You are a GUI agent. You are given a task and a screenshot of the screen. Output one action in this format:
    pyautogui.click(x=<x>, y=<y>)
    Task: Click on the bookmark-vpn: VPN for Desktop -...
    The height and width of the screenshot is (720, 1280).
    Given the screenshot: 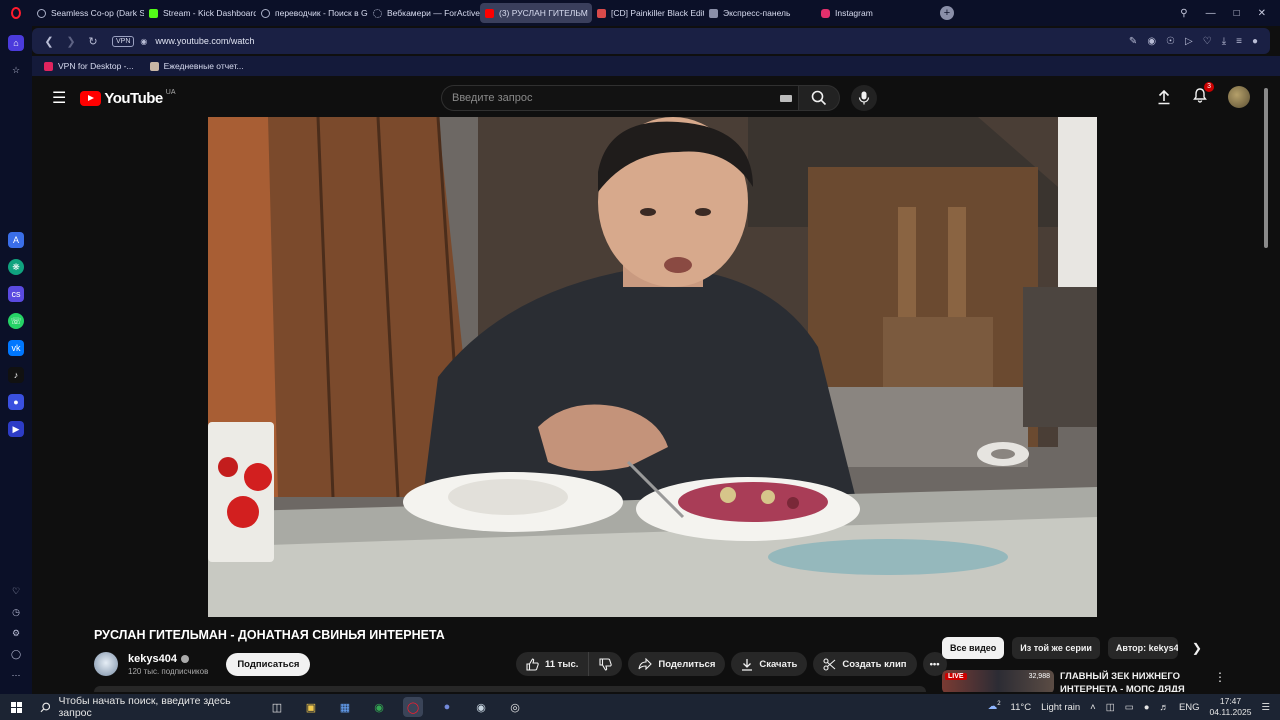 What is the action you would take?
    pyautogui.click(x=89, y=66)
    